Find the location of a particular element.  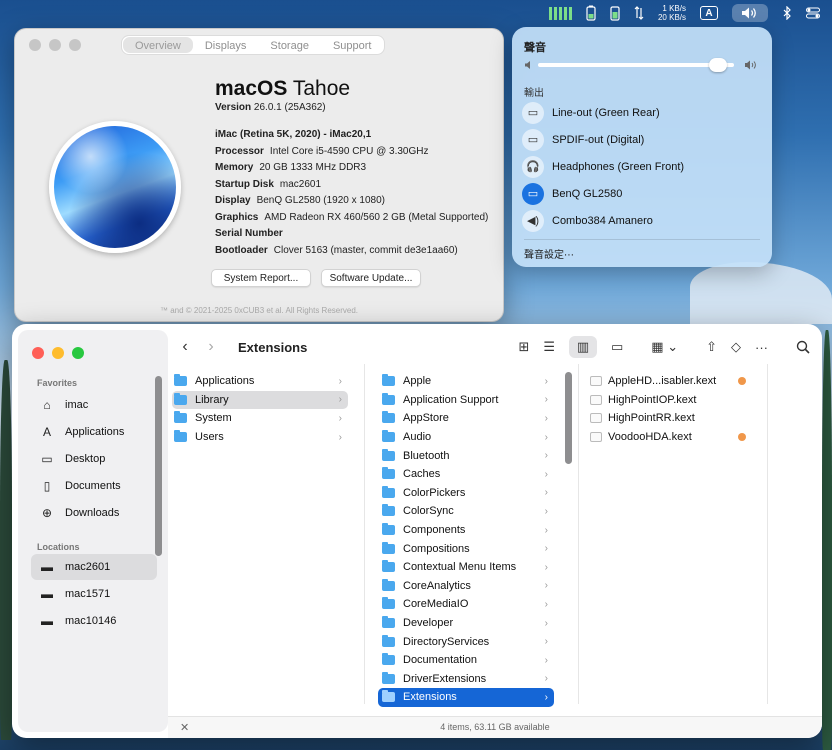

more-icon: ··· is located at coordinates (761, 347).